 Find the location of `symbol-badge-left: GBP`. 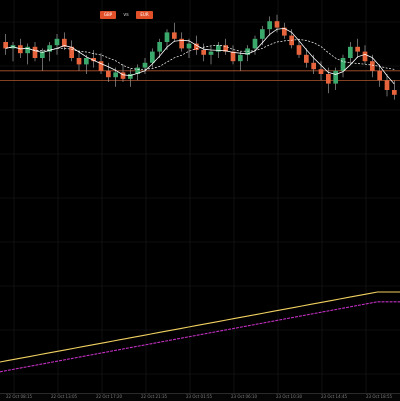

symbol-badge-left: GBP is located at coordinates (108, 15).